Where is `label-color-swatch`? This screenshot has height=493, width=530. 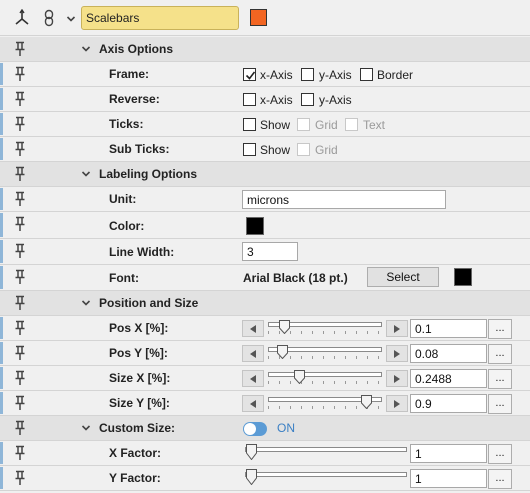 label-color-swatch is located at coordinates (255, 226).